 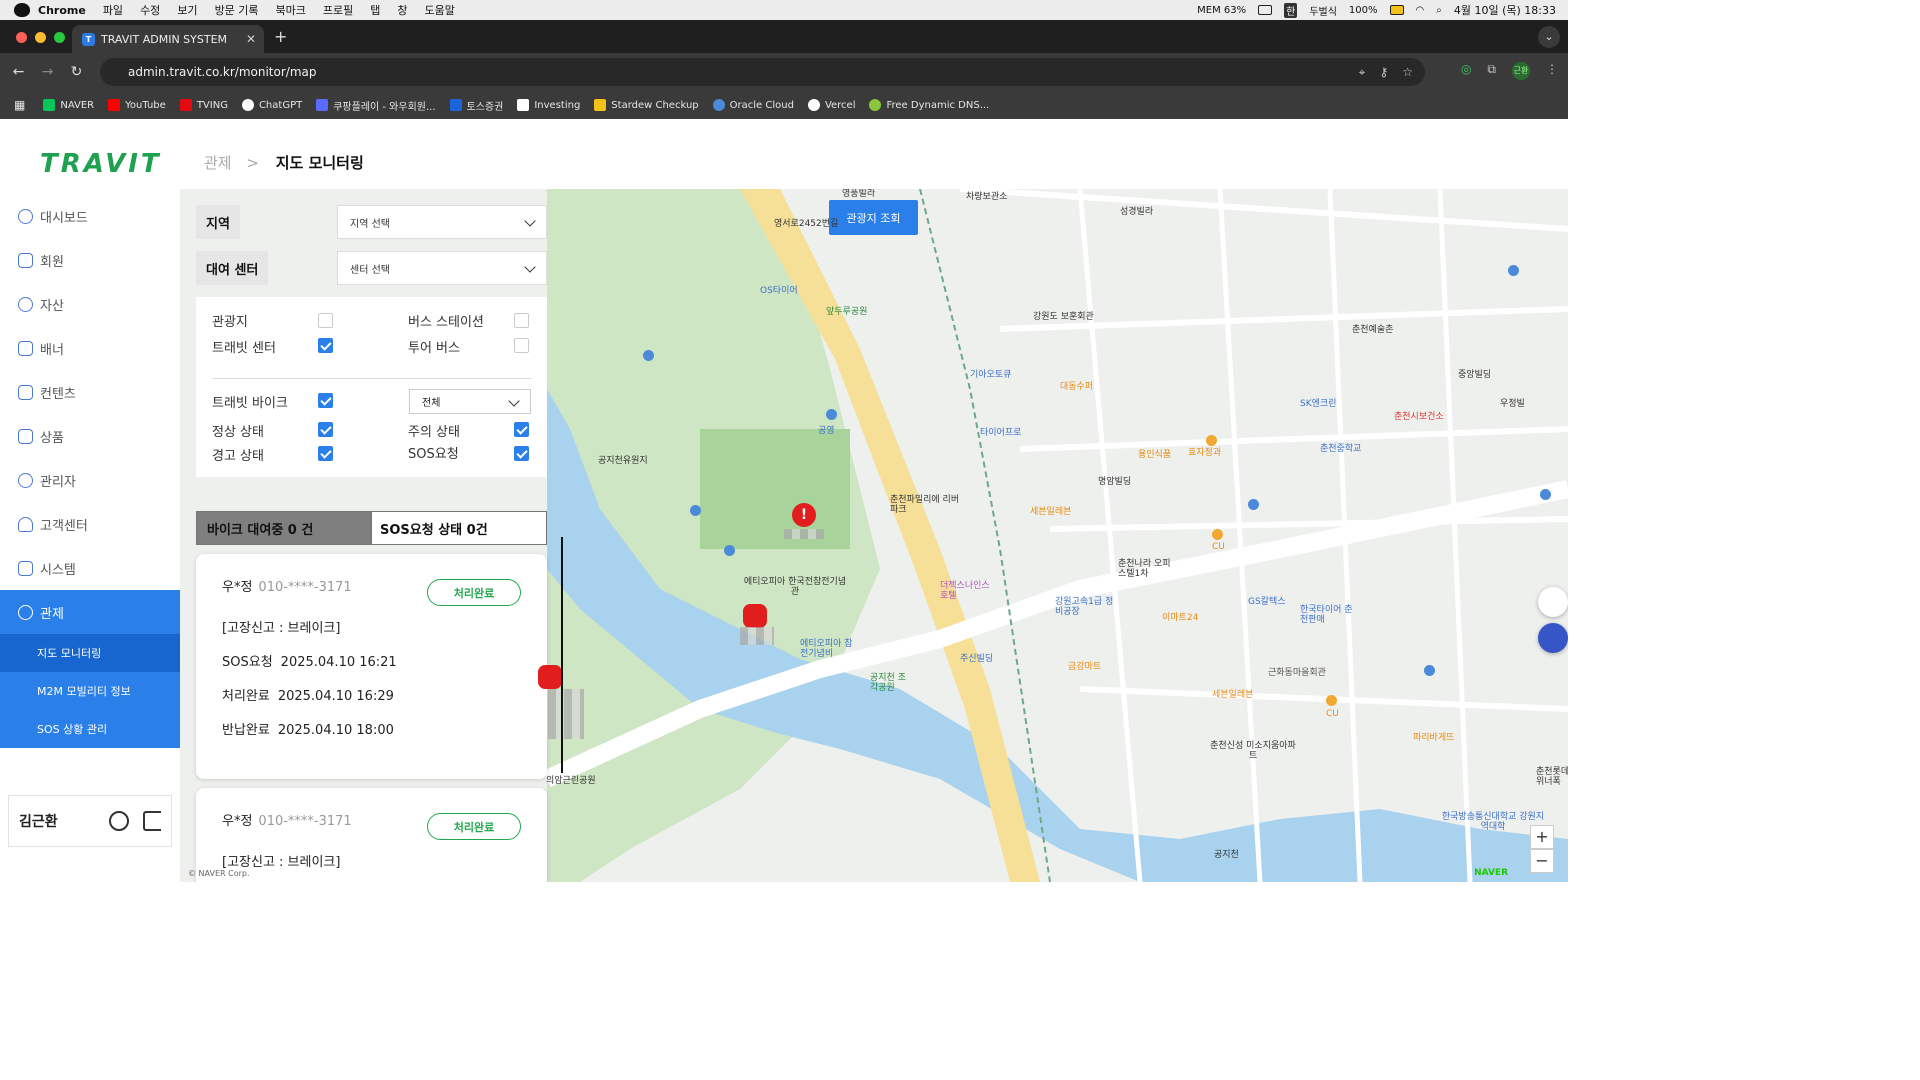 What do you see at coordinates (90, 480) in the screenshot?
I see `sidebar-item-admins: 관리자` at bounding box center [90, 480].